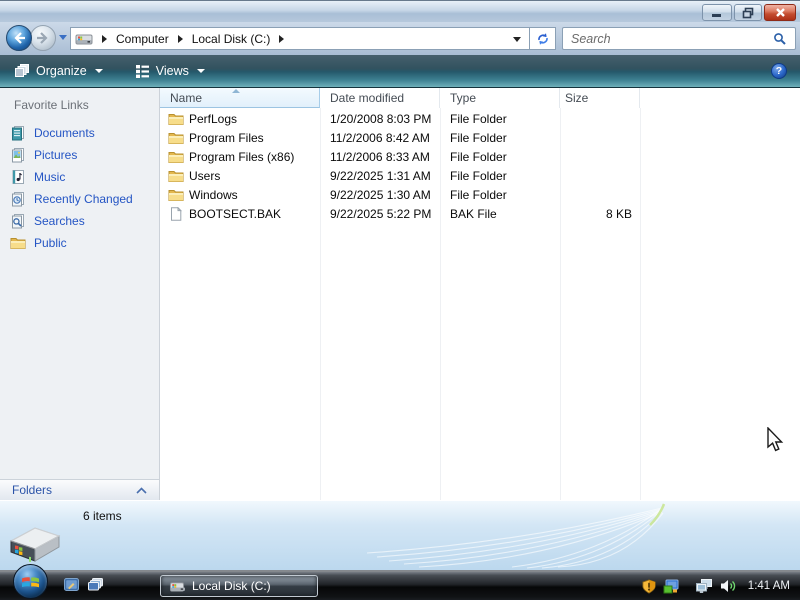 Image resolution: width=800 pixels, height=600 pixels. I want to click on column-header-size: Size, so click(600, 98).